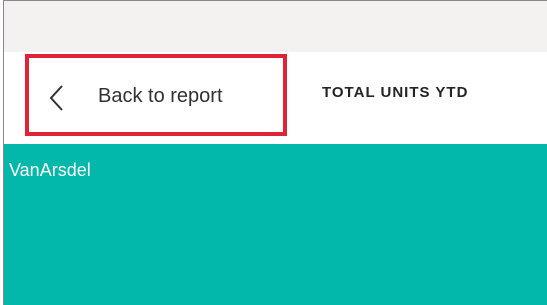  I want to click on chevron-left-icon, so click(56, 98).